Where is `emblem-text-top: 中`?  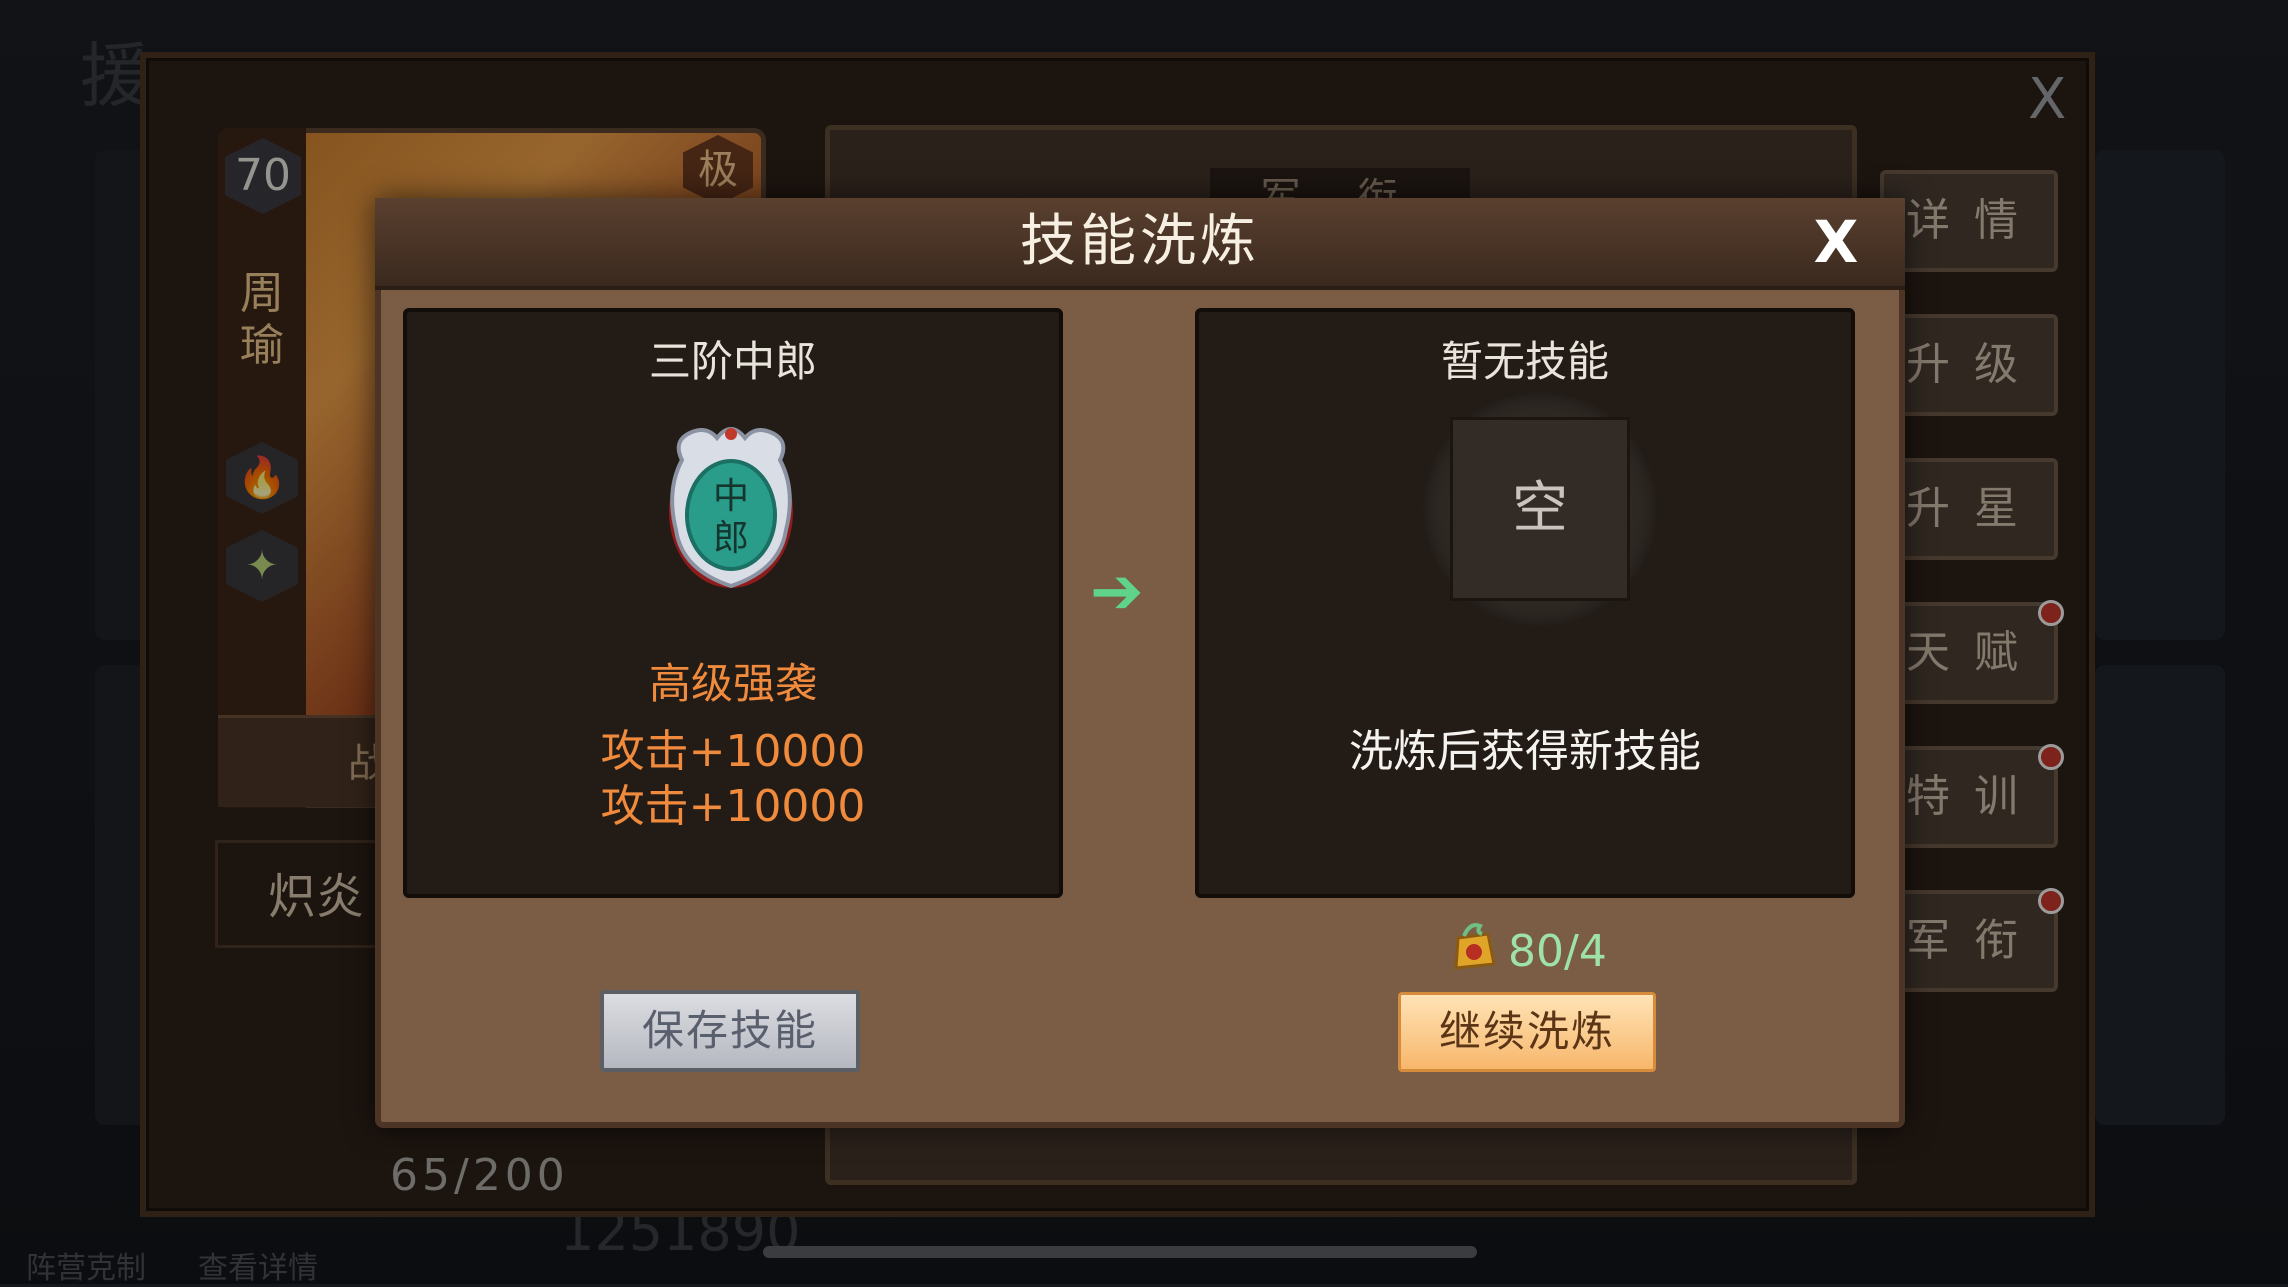
emblem-text-top: 中 is located at coordinates (731, 496).